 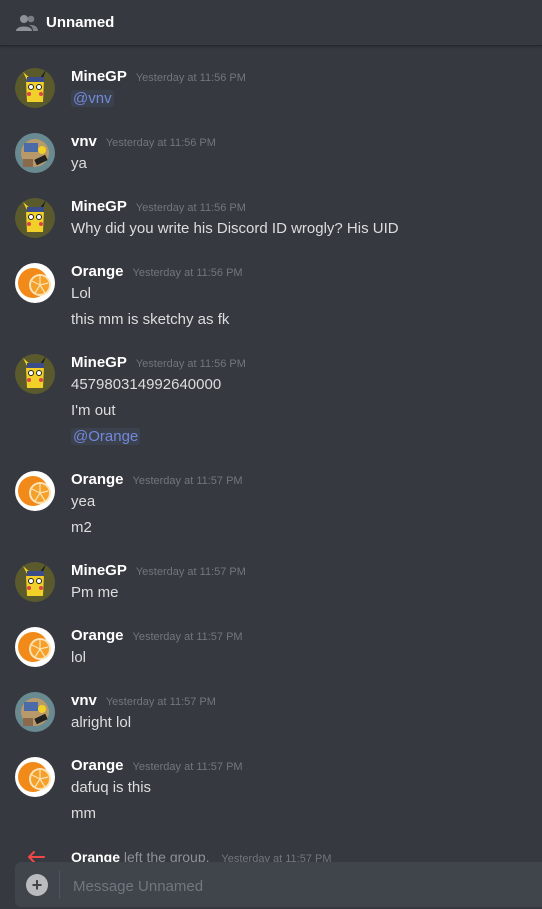 What do you see at coordinates (80, 22) in the screenshot?
I see `channel-title: Unnamed` at bounding box center [80, 22].